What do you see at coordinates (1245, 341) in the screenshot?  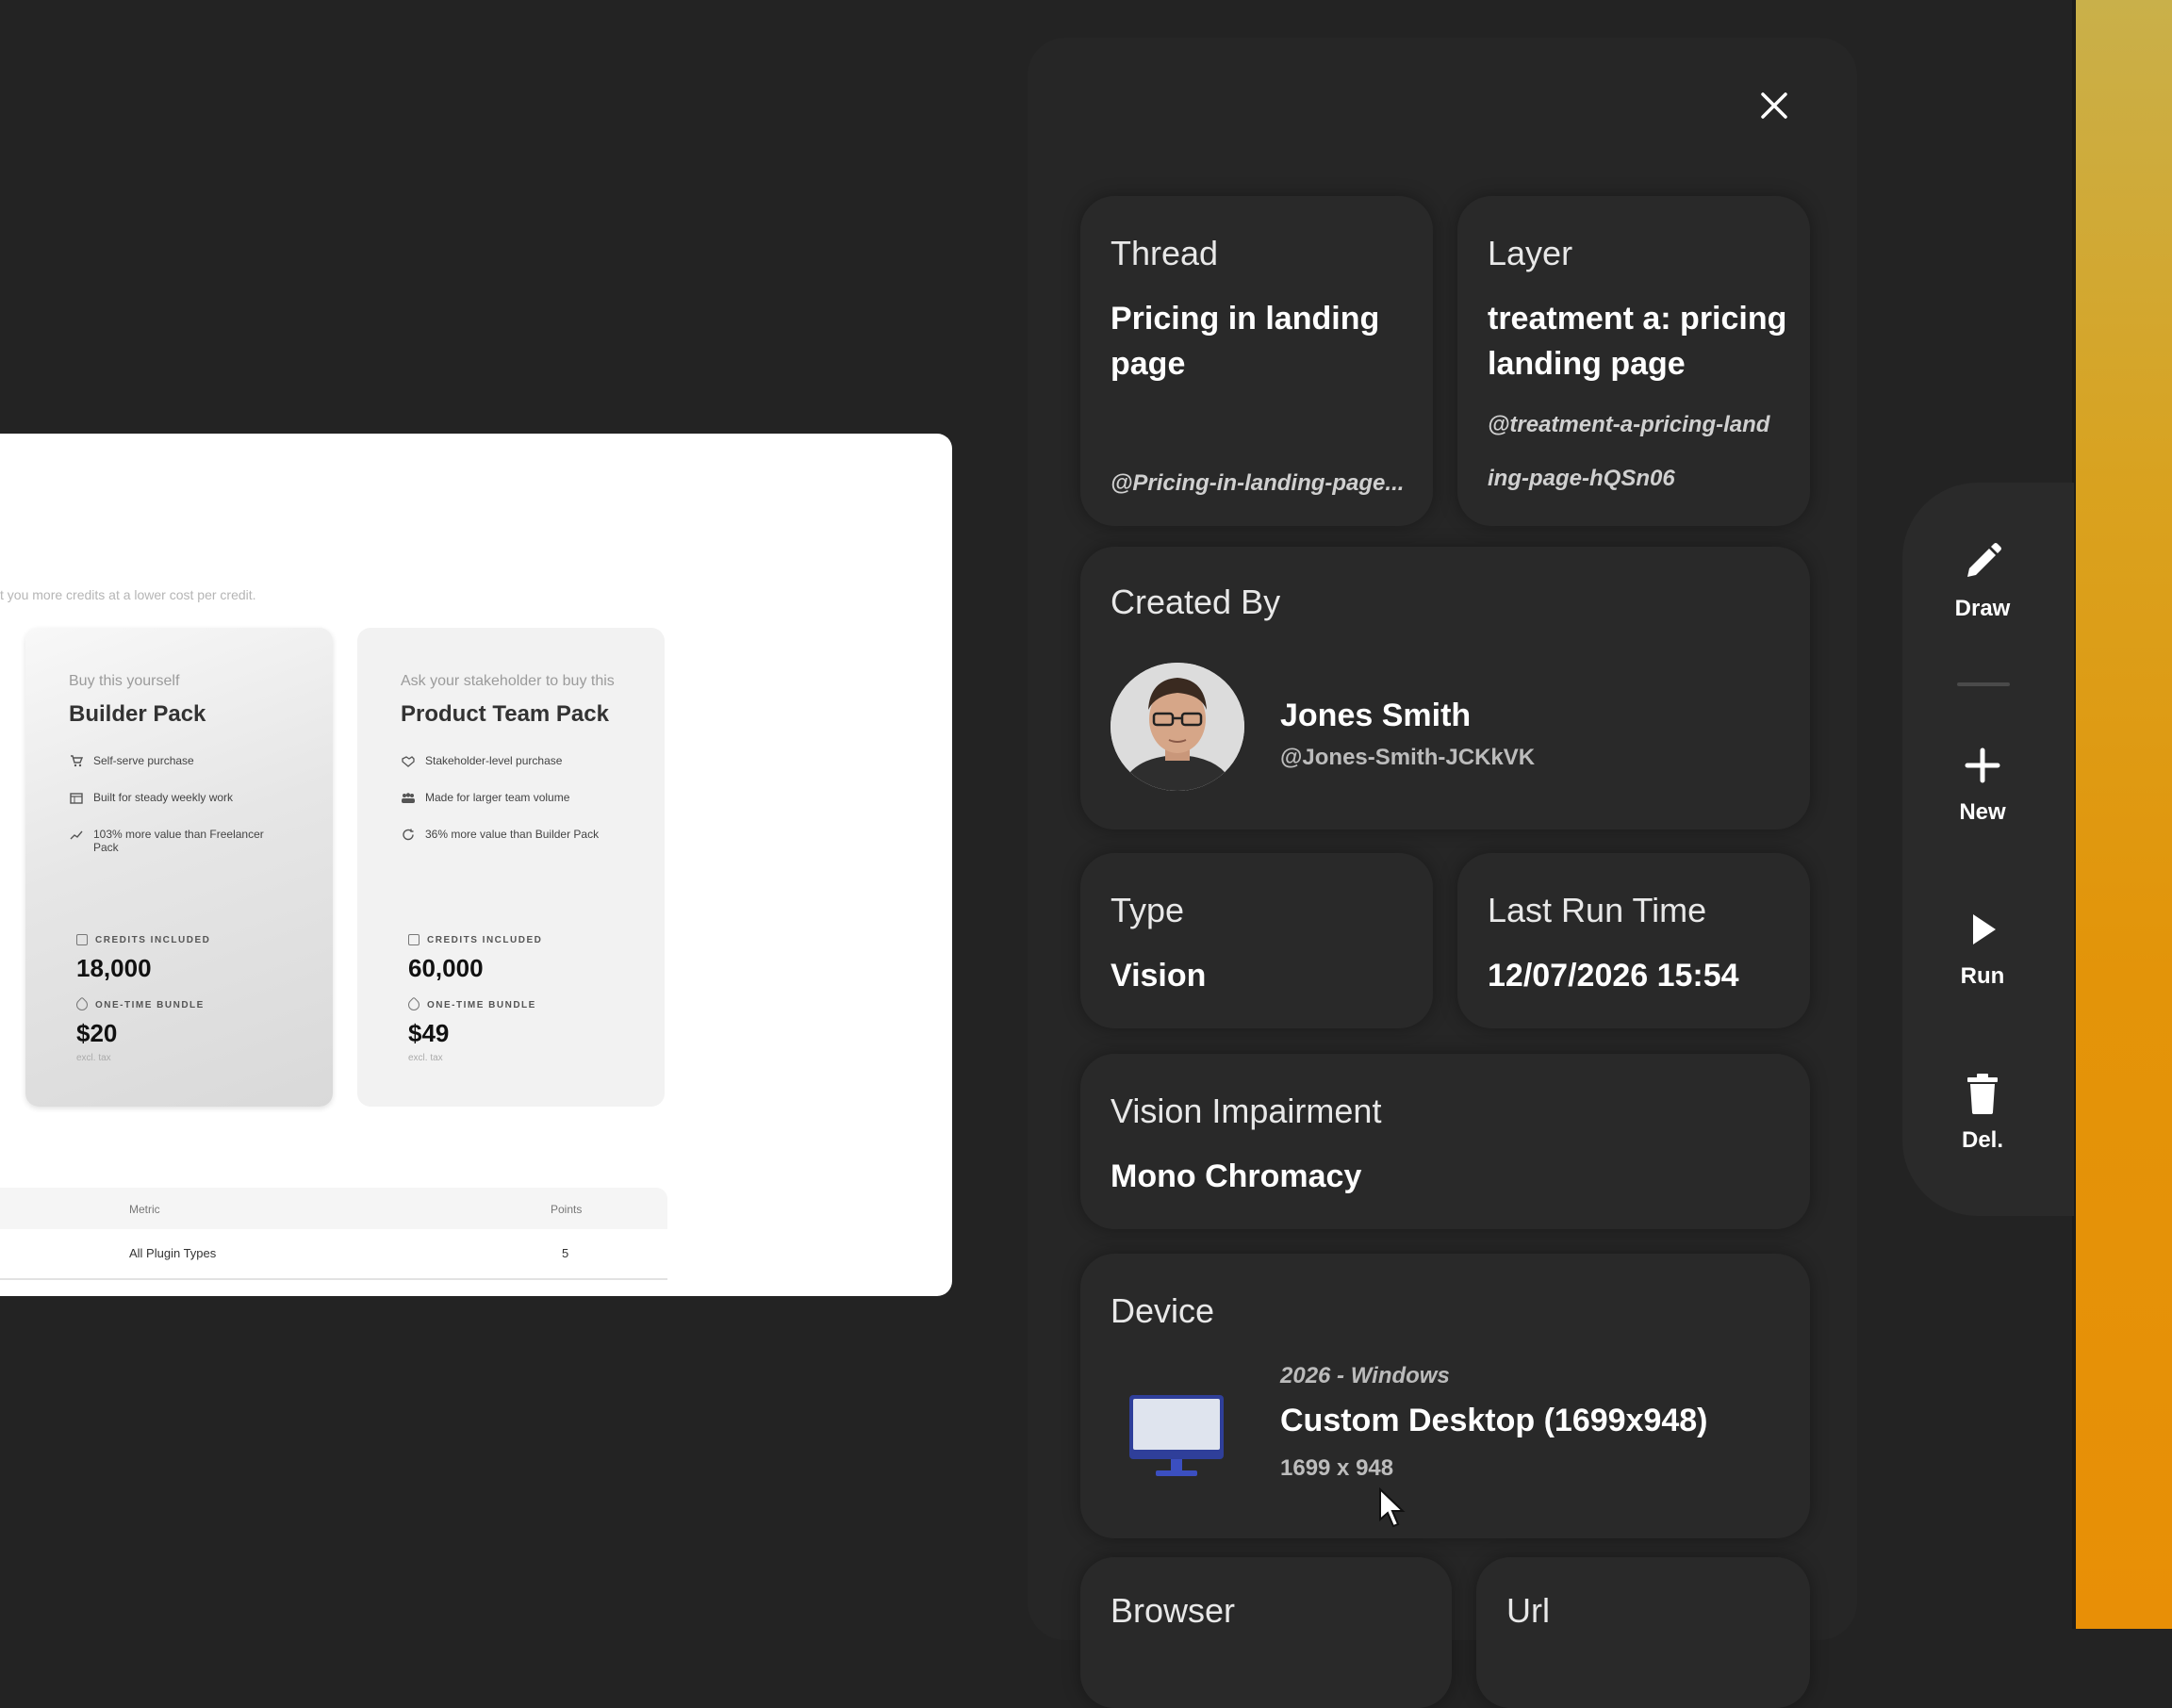 I see `thread-name: Pricing in landing page` at bounding box center [1245, 341].